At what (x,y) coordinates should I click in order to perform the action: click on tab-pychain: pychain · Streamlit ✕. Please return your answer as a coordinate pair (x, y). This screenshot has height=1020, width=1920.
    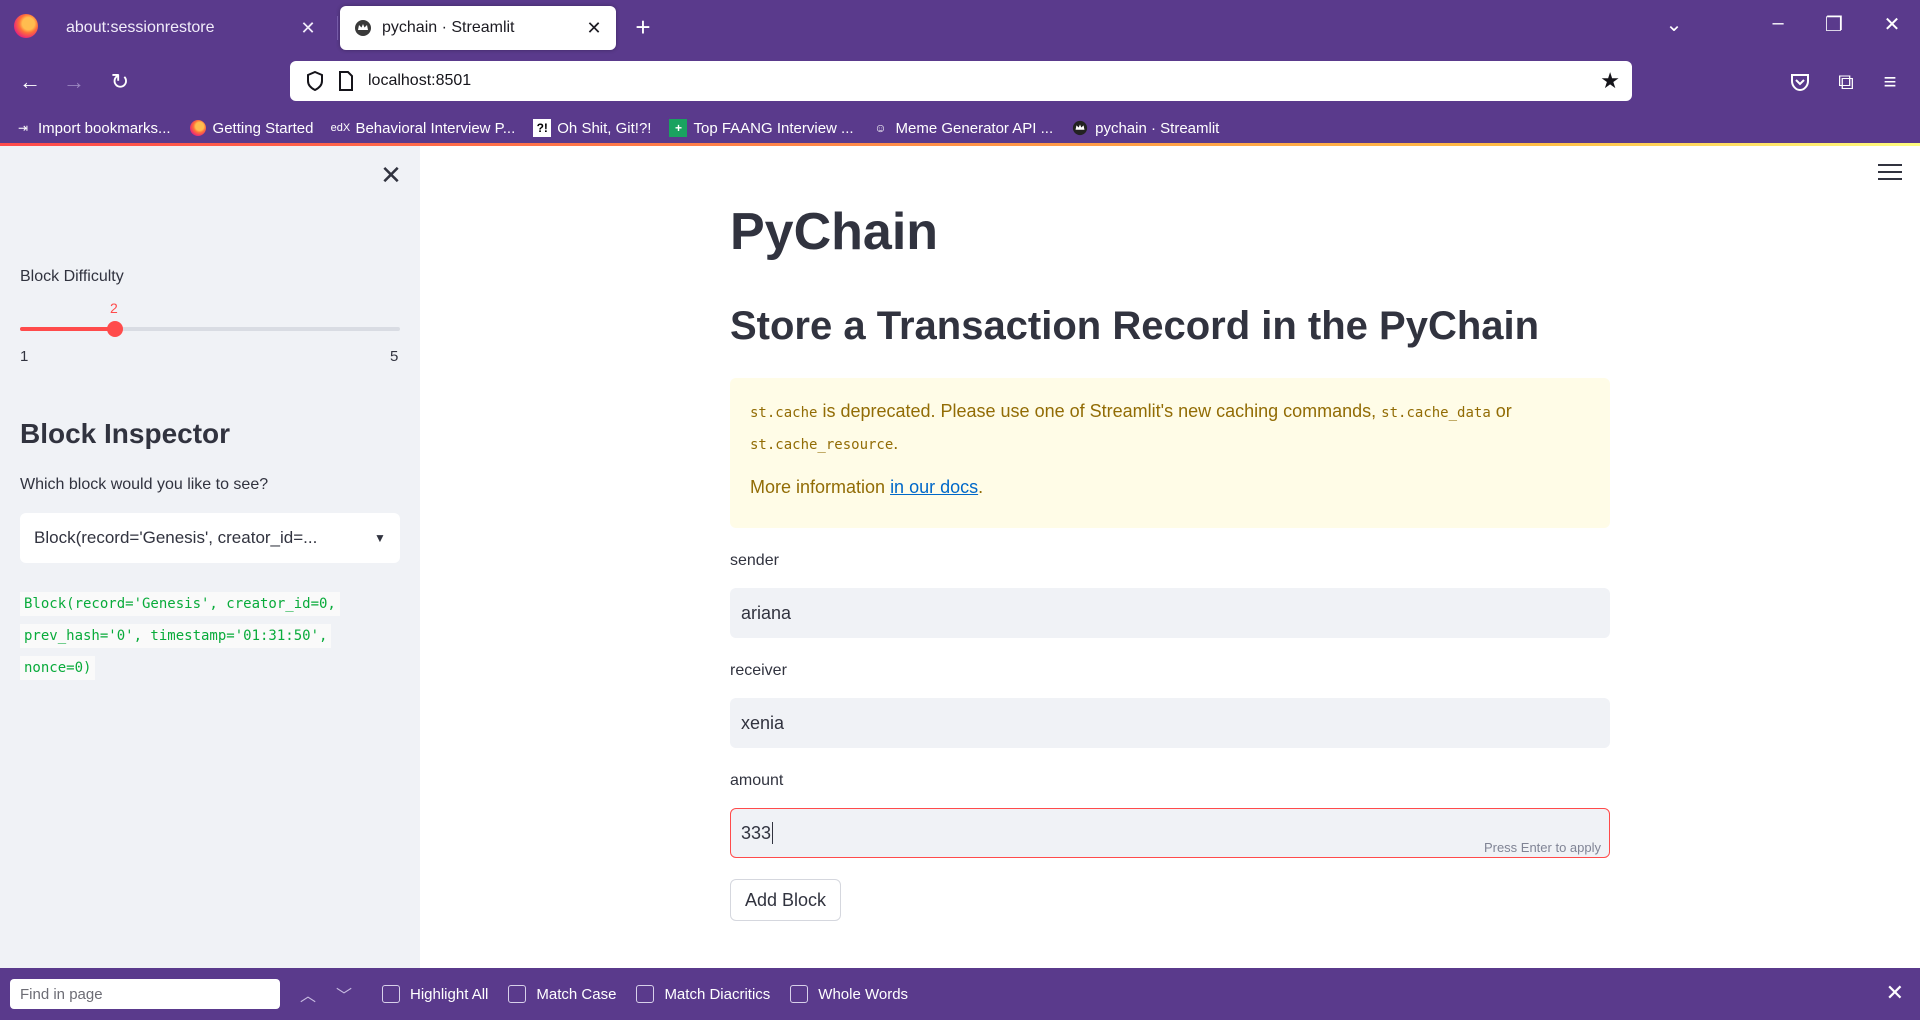
    Looking at the image, I should click on (478, 28).